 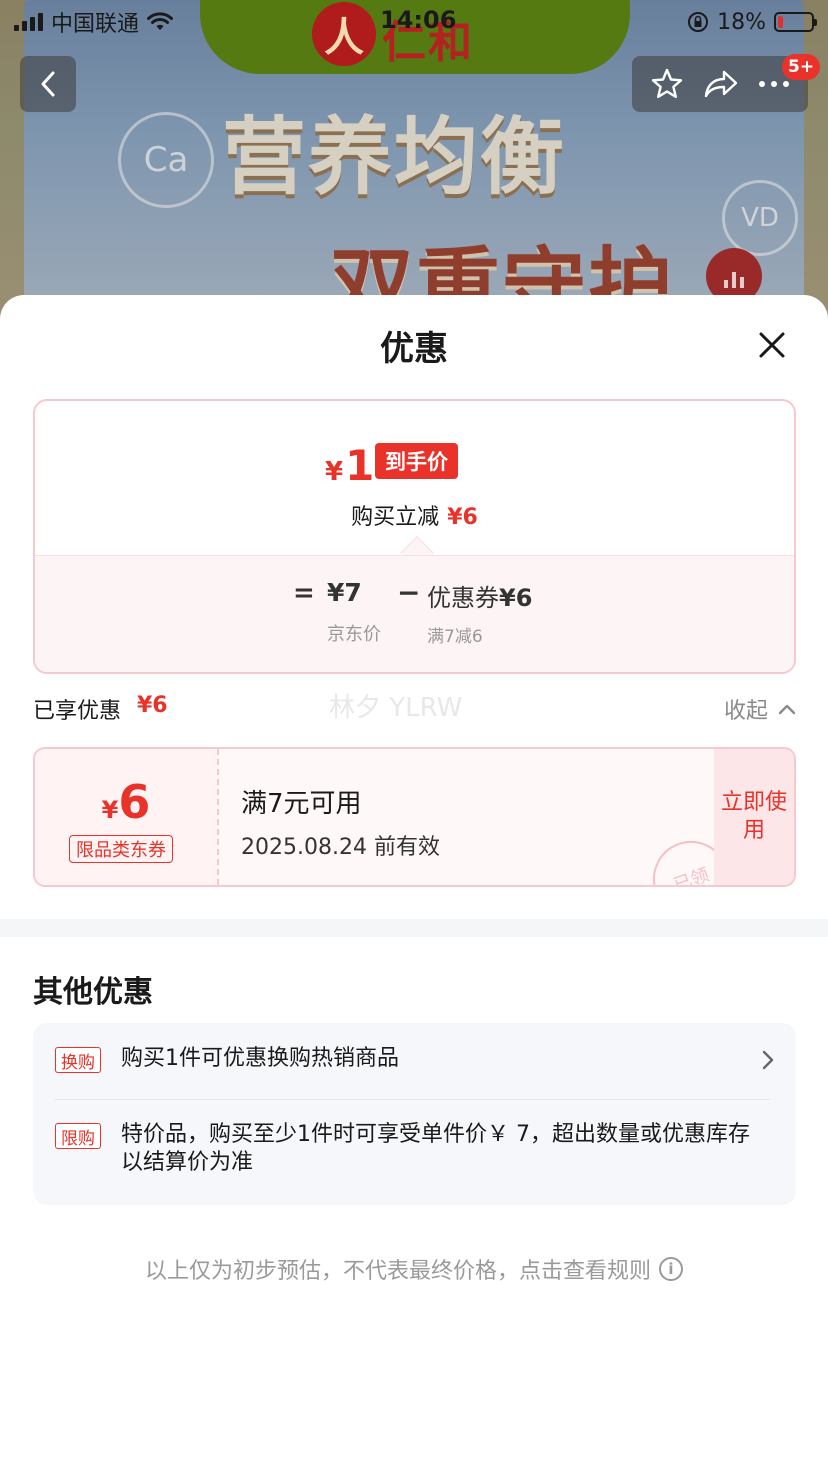 What do you see at coordinates (787, 709) in the screenshot?
I see `chevron-up-icon` at bounding box center [787, 709].